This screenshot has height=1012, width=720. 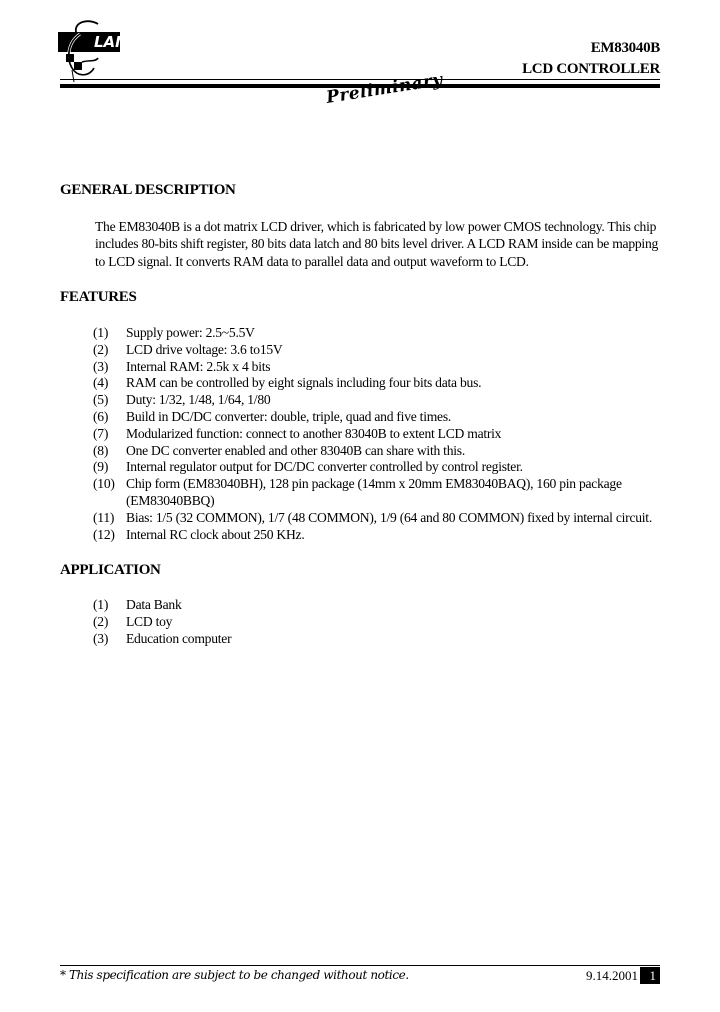 I want to click on footer-date: 9.14.2001, so click(x=612, y=975).